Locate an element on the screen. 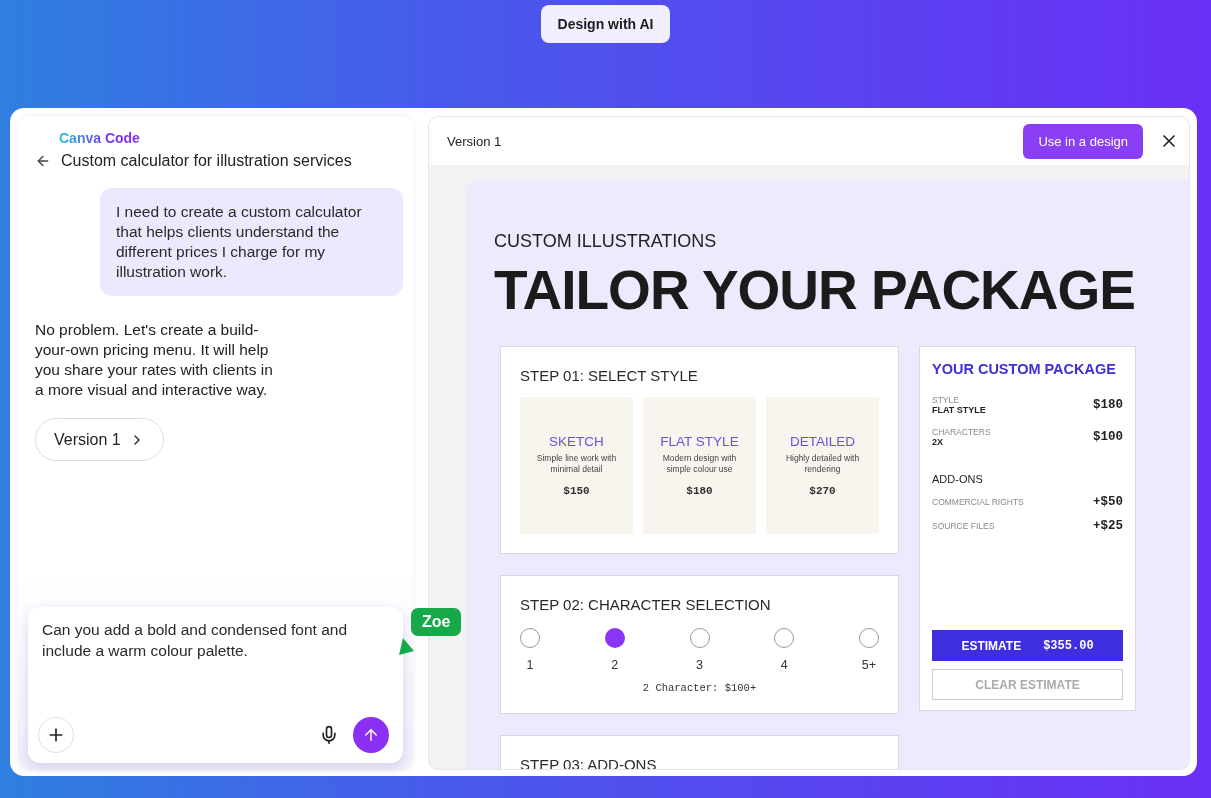  summary-title: YOUR CUSTOM PACKAGE is located at coordinates (1024, 369).